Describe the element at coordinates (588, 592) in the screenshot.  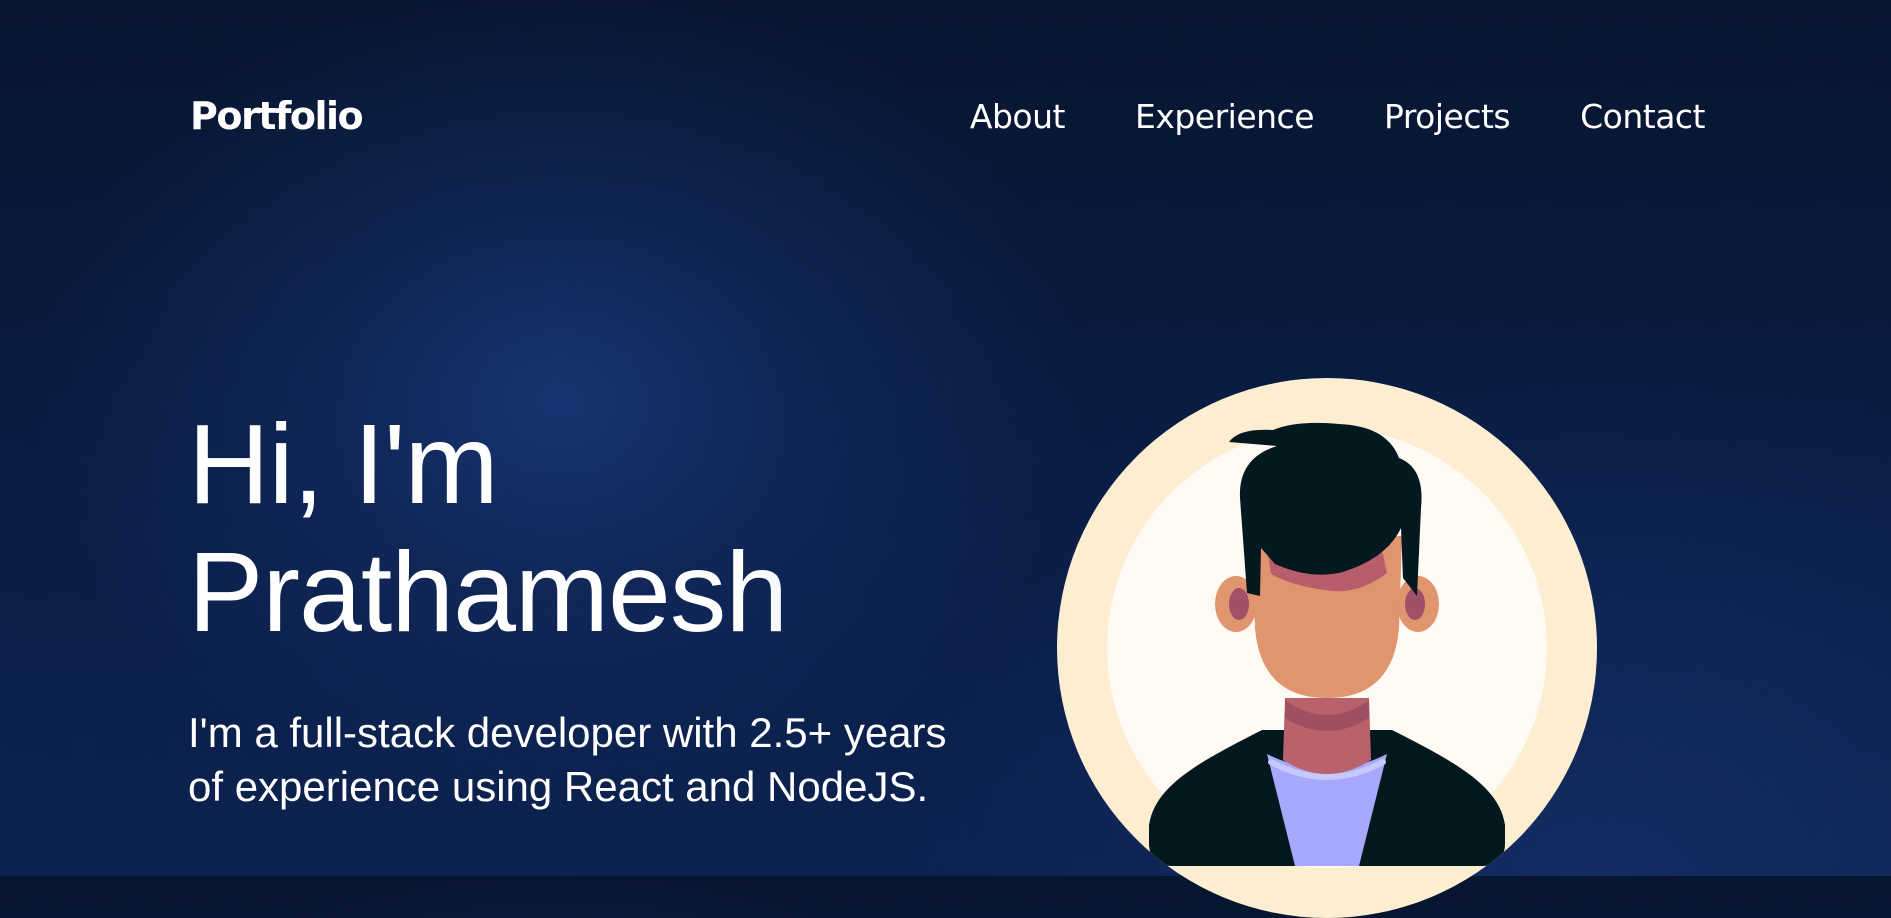
I see `hero-name: Prathamesh` at that location.